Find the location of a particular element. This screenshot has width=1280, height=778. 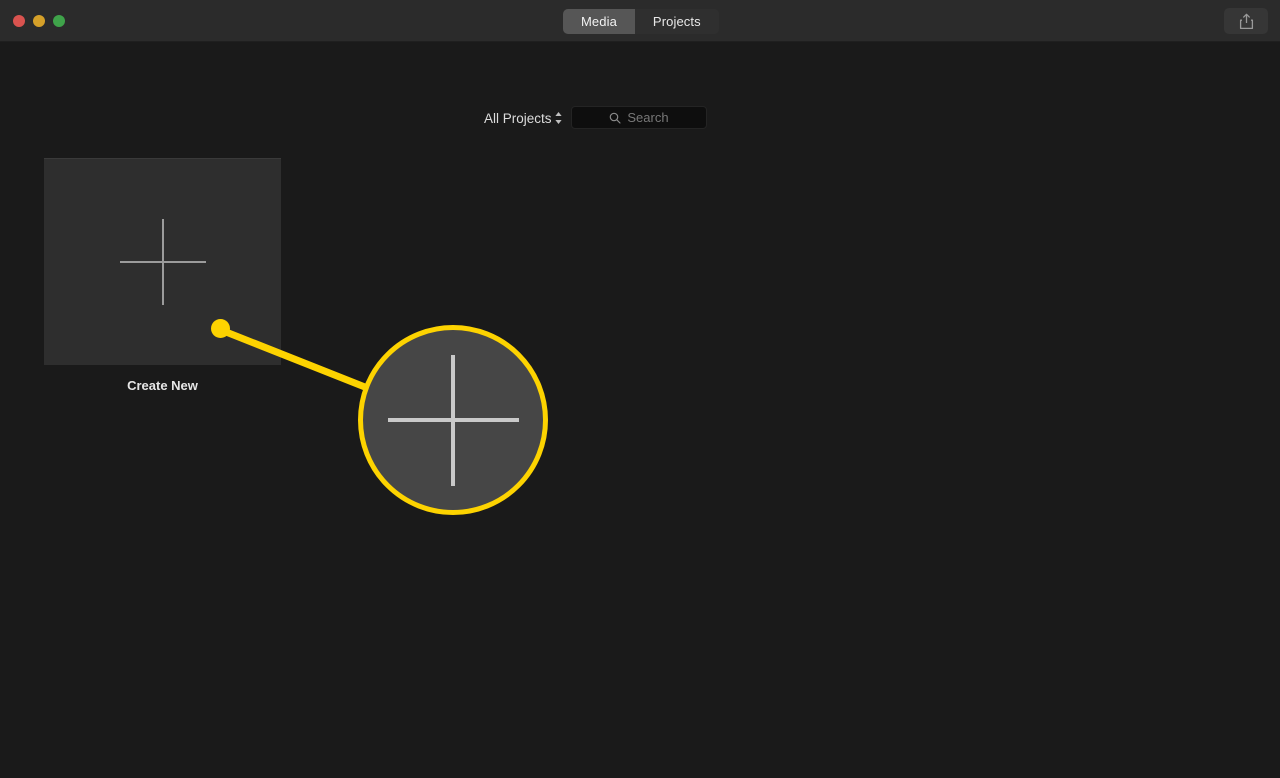

close-window-icon is located at coordinates (19, 21).